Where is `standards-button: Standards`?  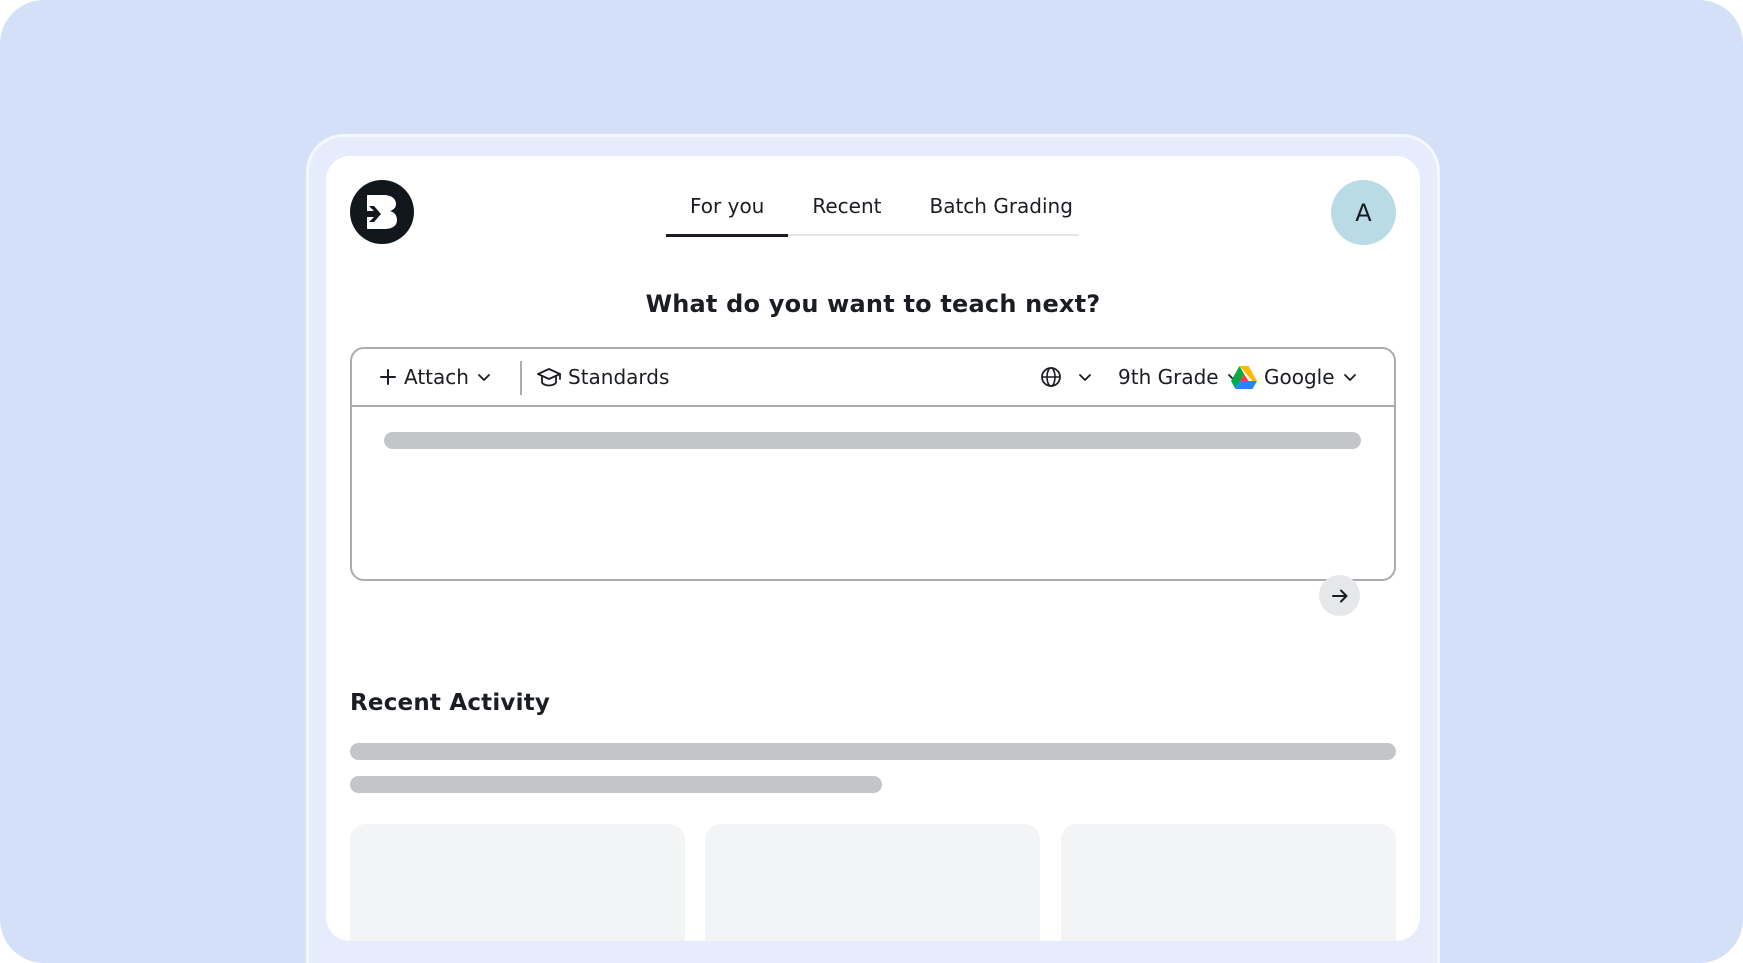
standards-button: Standards is located at coordinates (605, 377).